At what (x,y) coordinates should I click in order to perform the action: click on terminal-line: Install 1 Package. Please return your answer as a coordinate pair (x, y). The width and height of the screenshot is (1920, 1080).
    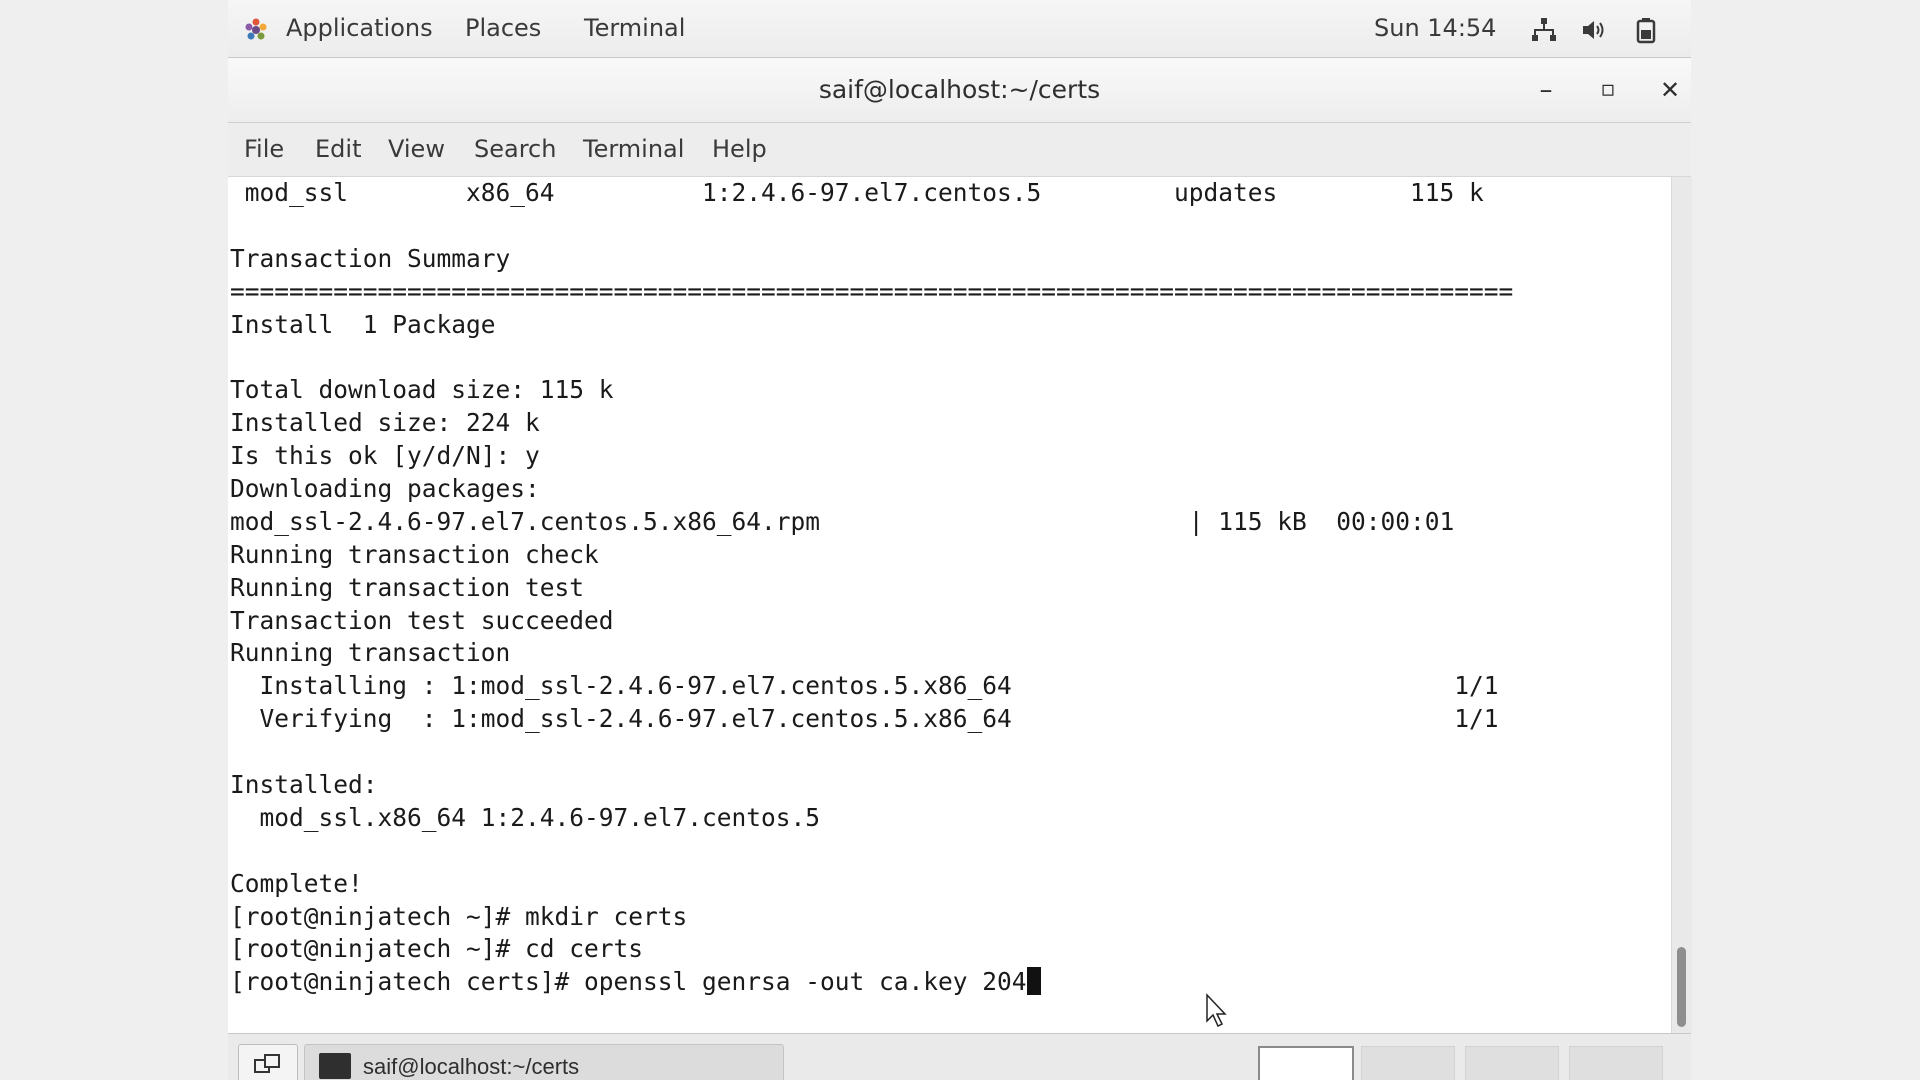
    Looking at the image, I should click on (363, 324).